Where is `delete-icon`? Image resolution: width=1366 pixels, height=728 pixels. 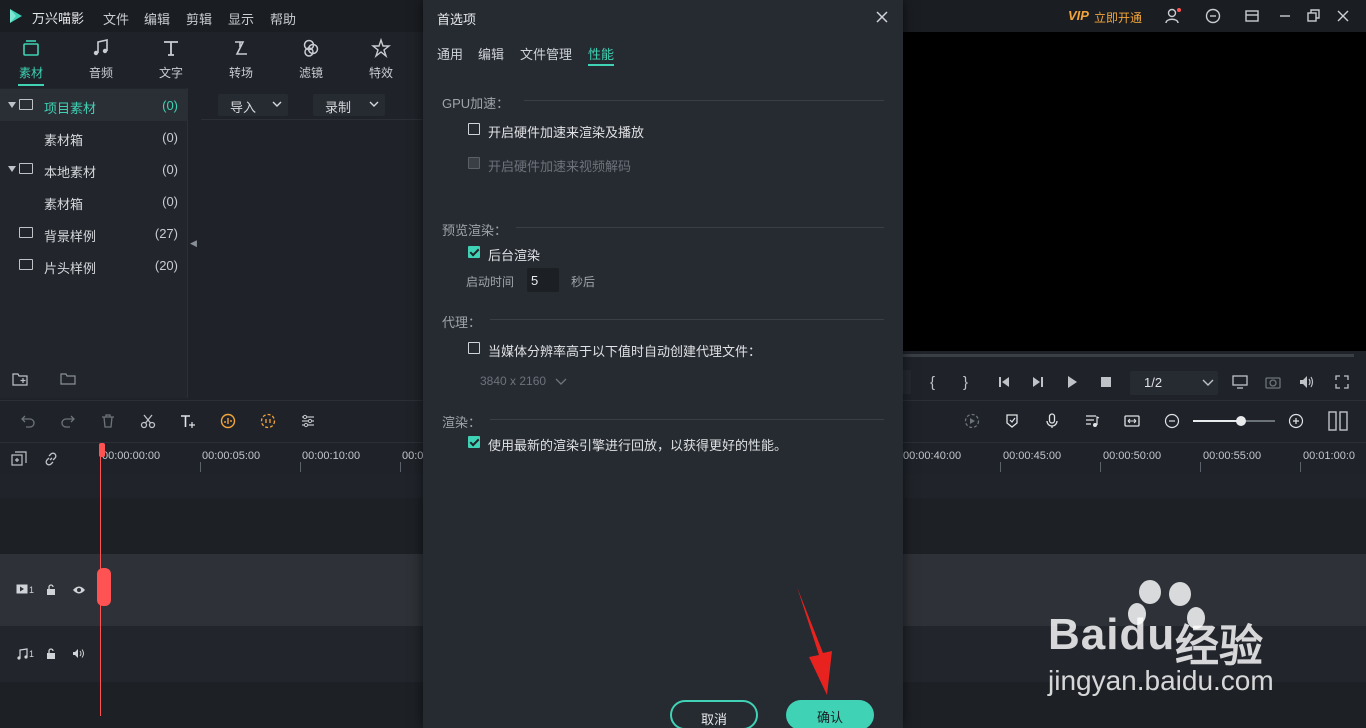
delete-icon is located at coordinates (108, 421).